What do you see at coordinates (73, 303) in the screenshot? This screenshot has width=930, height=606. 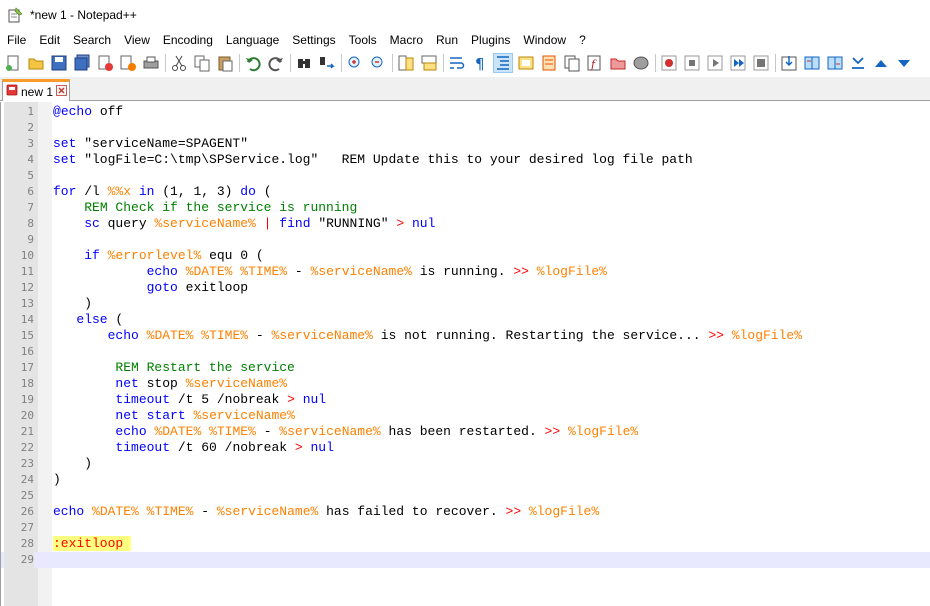 I see `token-text: )` at bounding box center [73, 303].